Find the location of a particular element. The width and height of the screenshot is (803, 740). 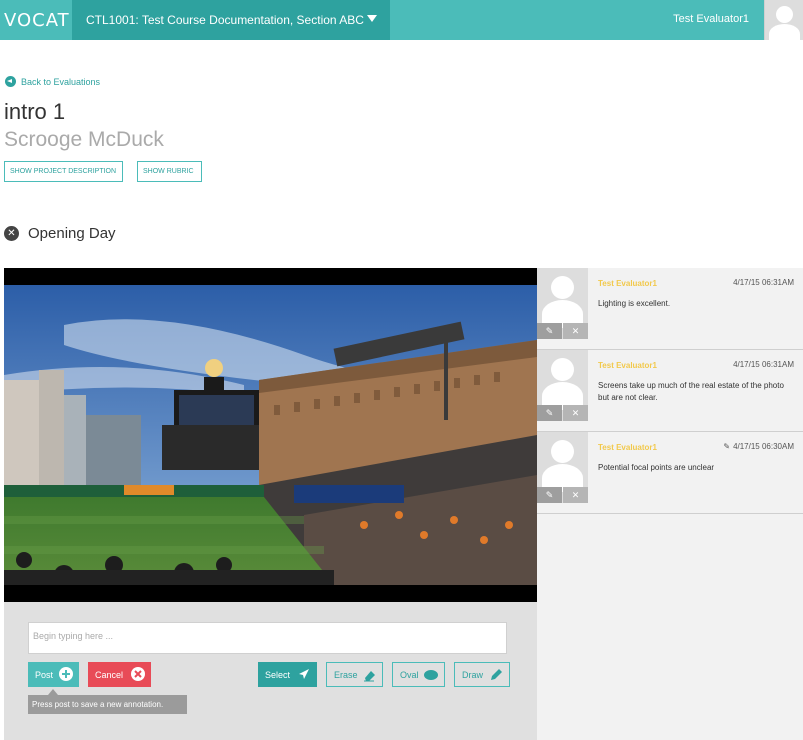

user-avatar-icon is located at coordinates (783, 20).